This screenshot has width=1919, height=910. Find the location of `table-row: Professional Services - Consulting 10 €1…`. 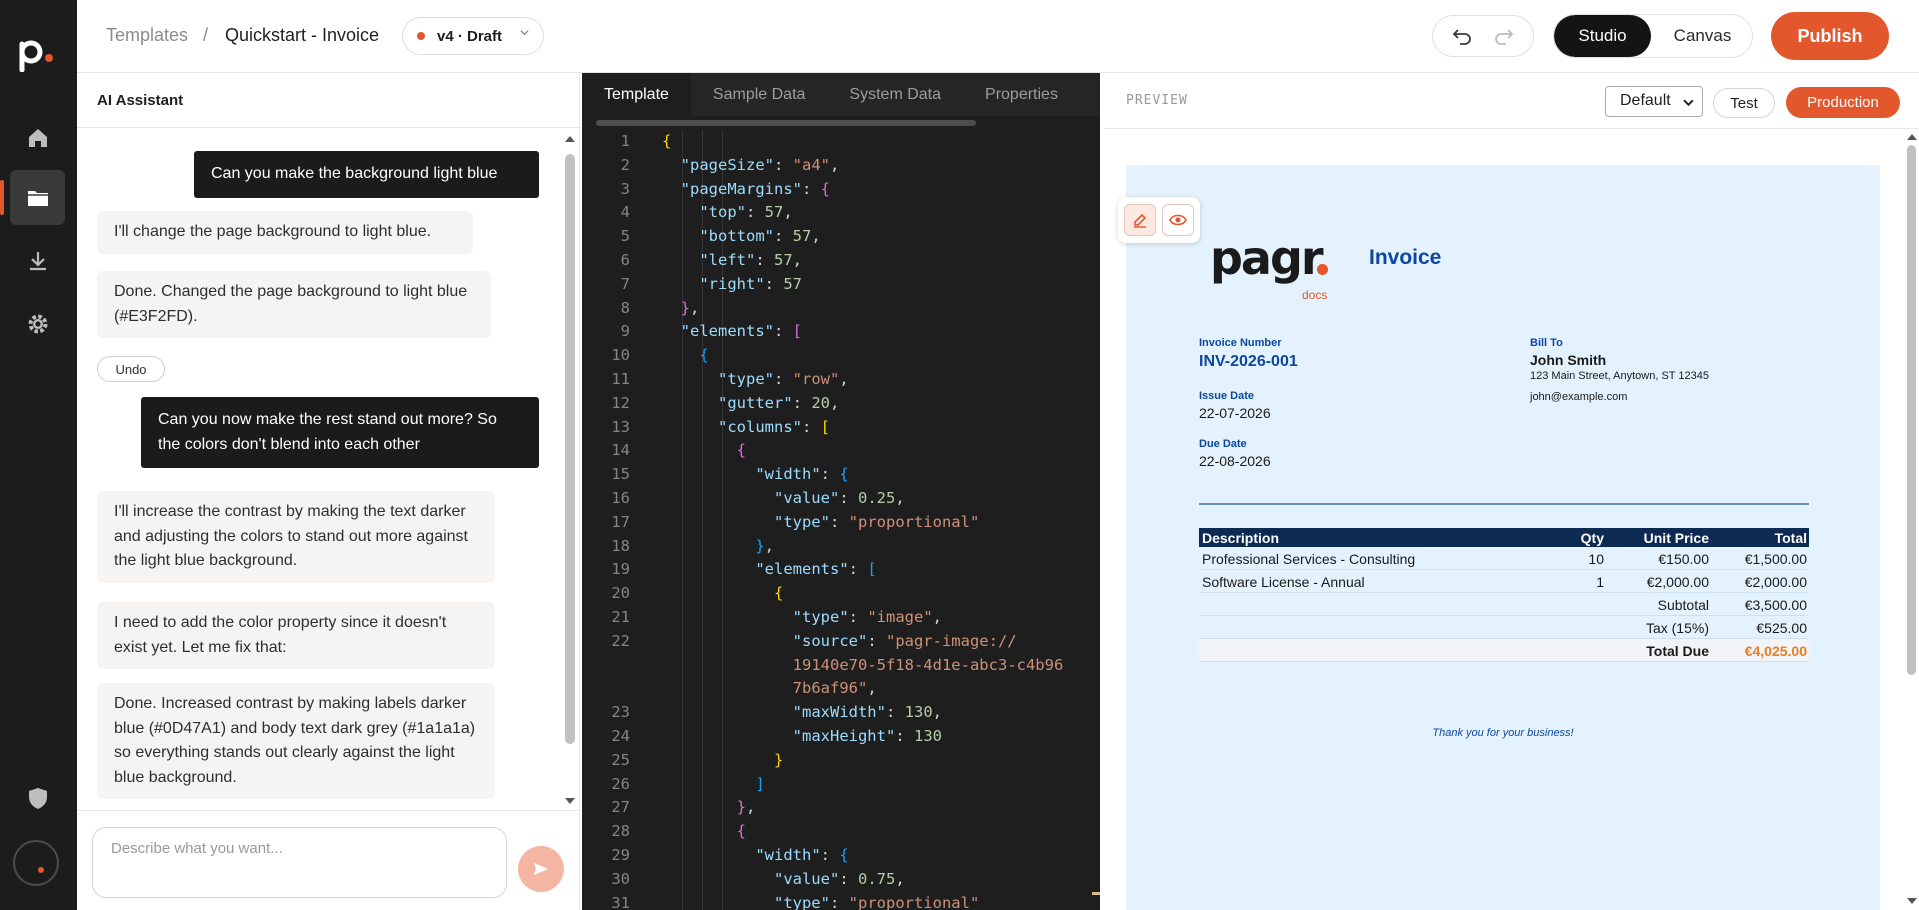

table-row: Professional Services - Consulting 10 €1… is located at coordinates (1504, 558).